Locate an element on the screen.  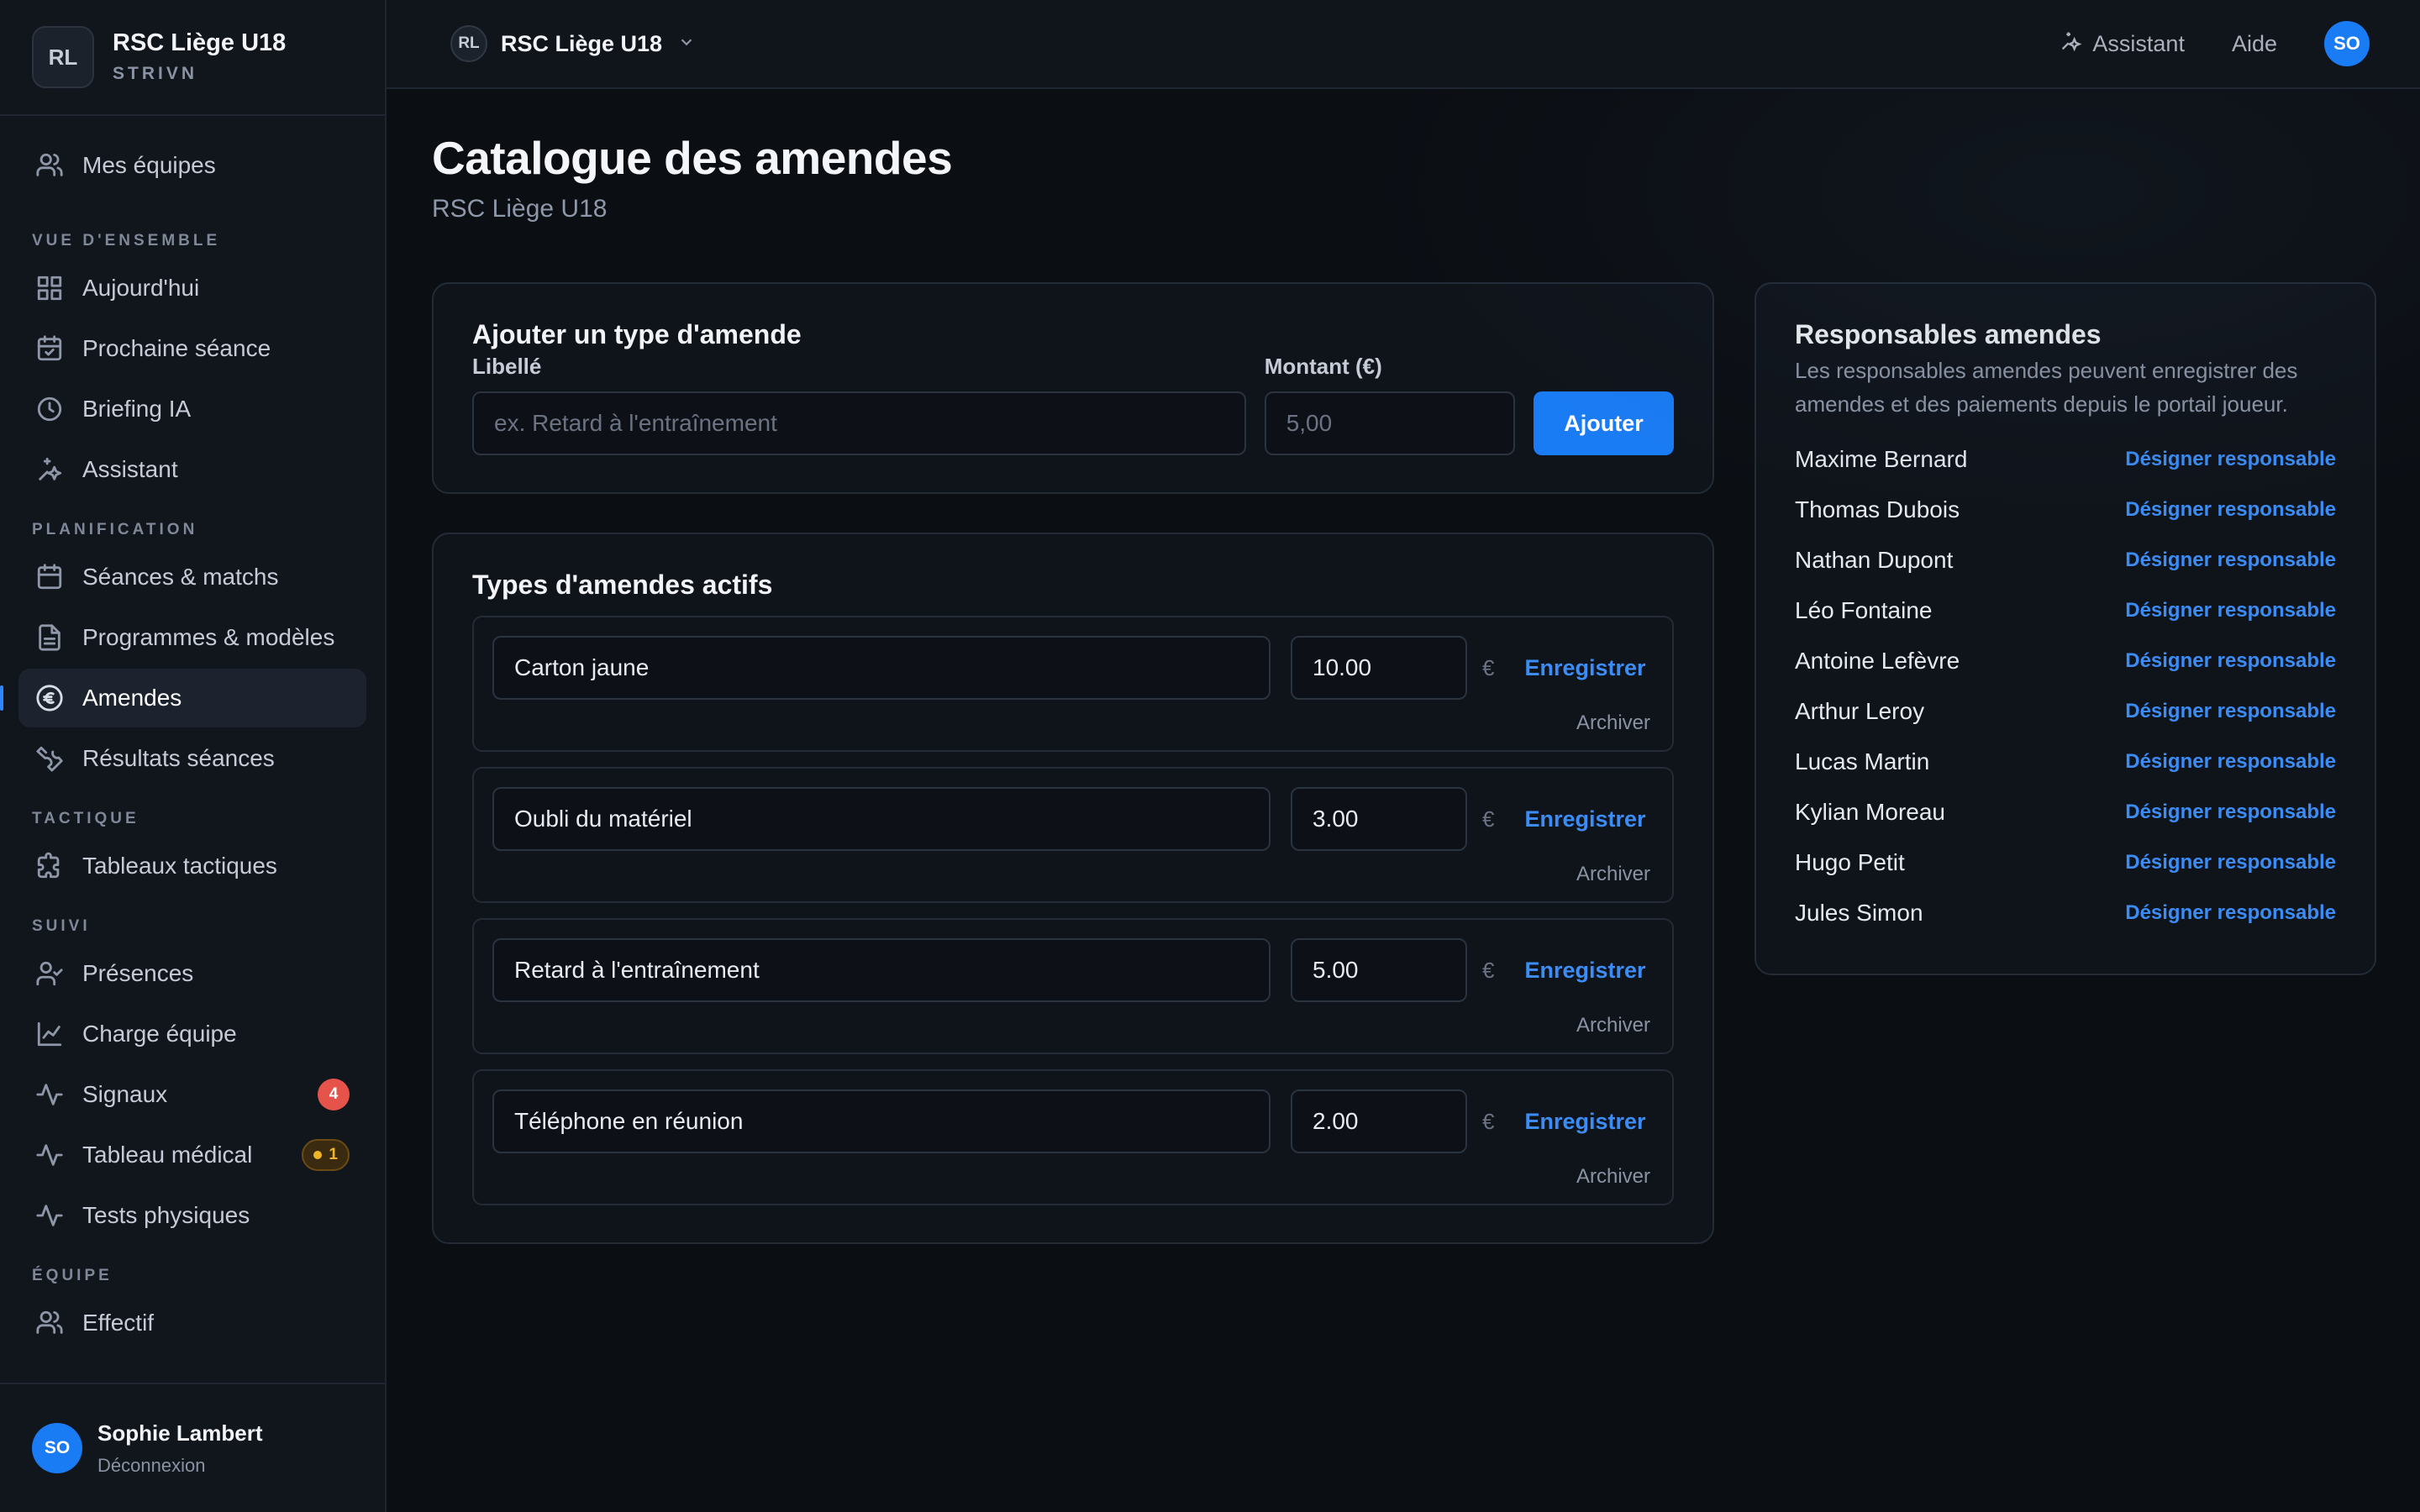
player-row: Léo Fontaine Désigner responsable is located at coordinates (2065, 610).